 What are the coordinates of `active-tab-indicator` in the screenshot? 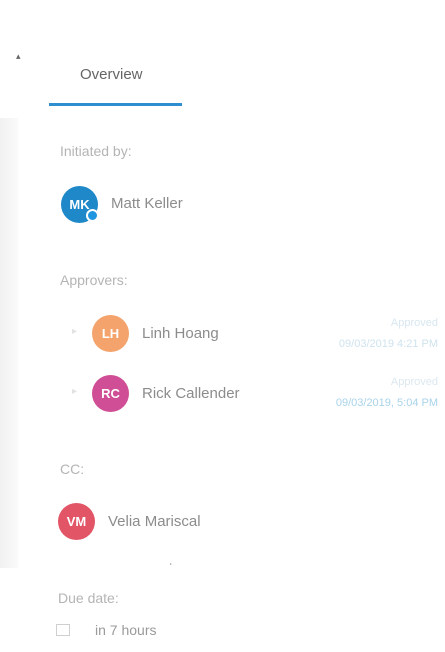 It's located at (115, 104).